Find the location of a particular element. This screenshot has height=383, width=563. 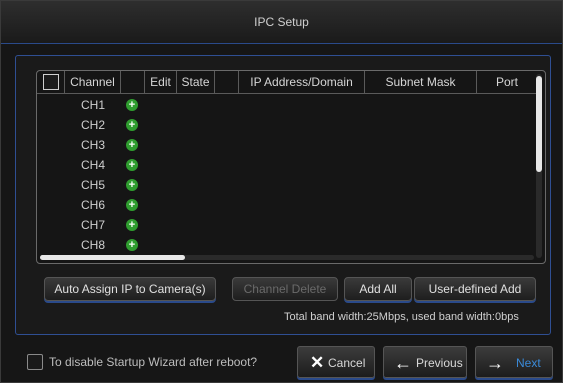

table-row: CH7 + is located at coordinates (287, 225).